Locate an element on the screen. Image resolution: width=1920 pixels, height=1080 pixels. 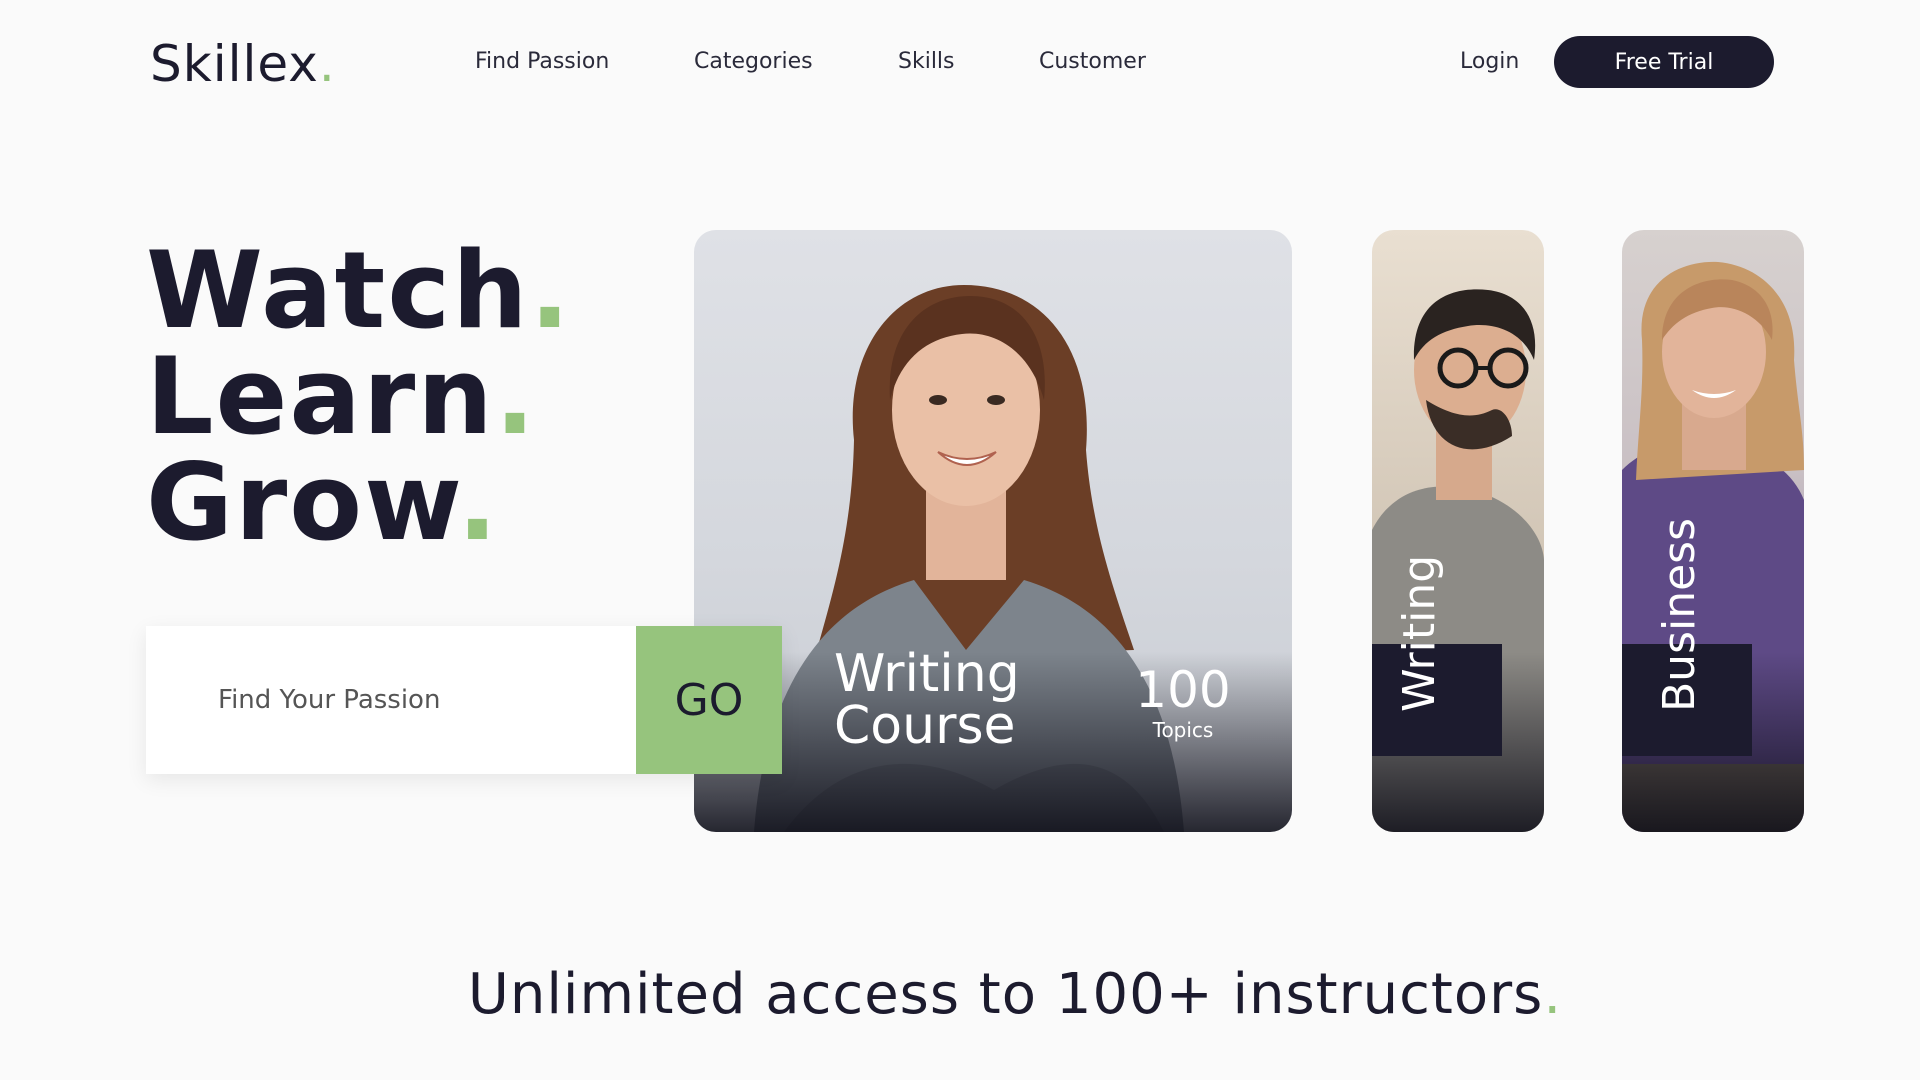
course-title-line2: Course is located at coordinates (925, 726).